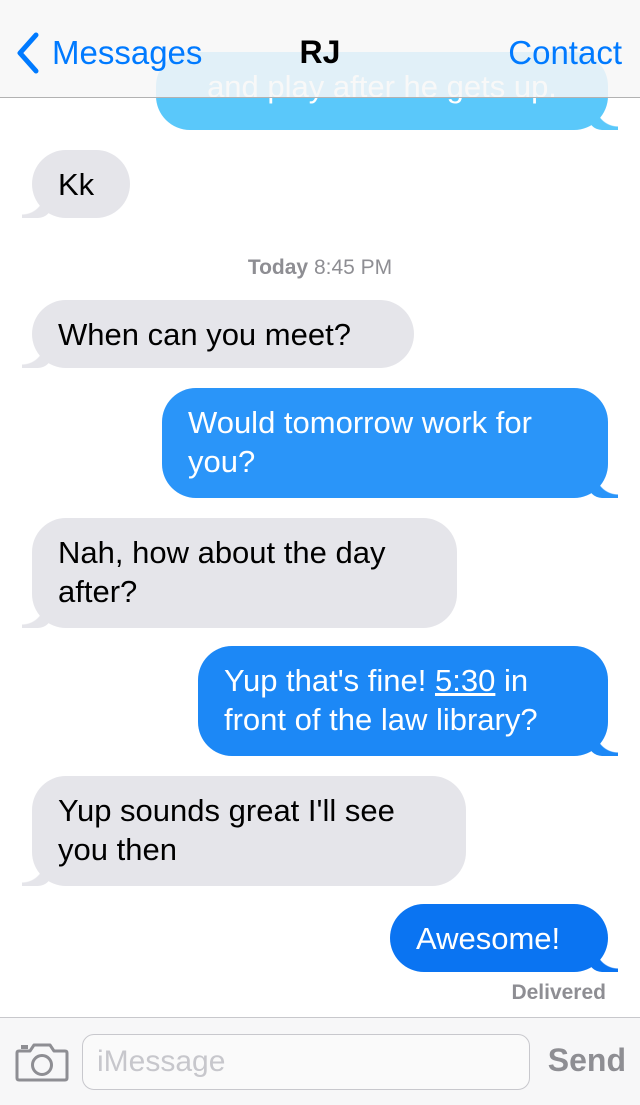 The image size is (640, 1105). I want to click on message-bubble-received: Nah, how about the day after?, so click(239, 573).